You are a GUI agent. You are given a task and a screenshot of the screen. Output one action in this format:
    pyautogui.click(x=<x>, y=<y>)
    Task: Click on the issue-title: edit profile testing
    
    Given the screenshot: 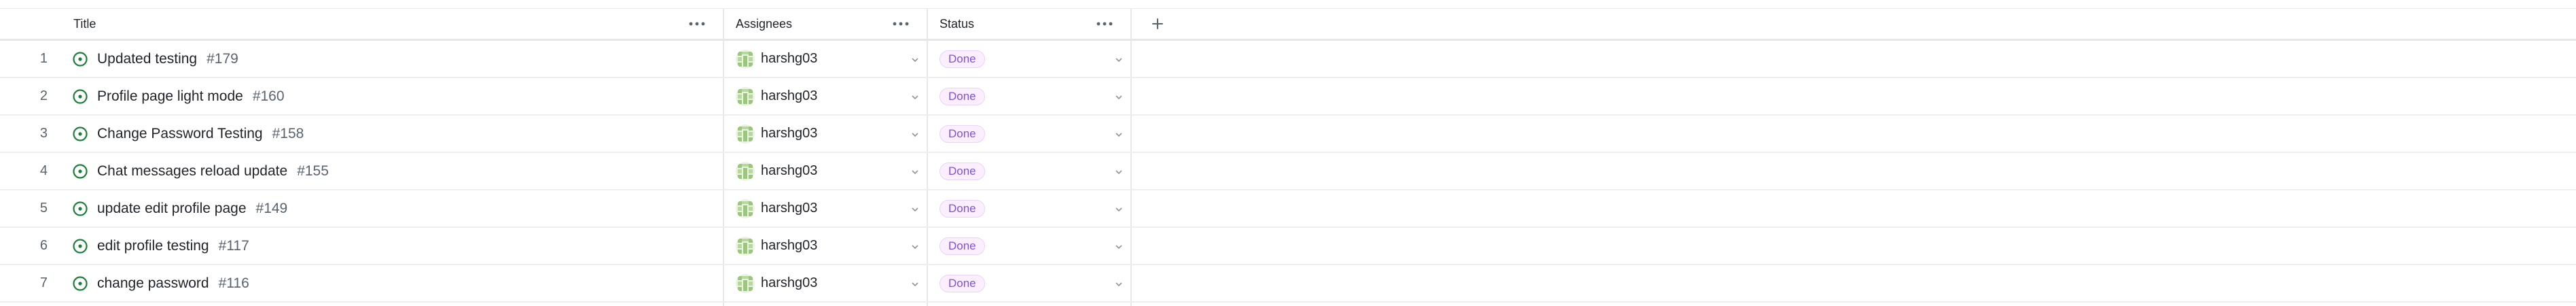 What is the action you would take?
    pyautogui.click(x=153, y=246)
    